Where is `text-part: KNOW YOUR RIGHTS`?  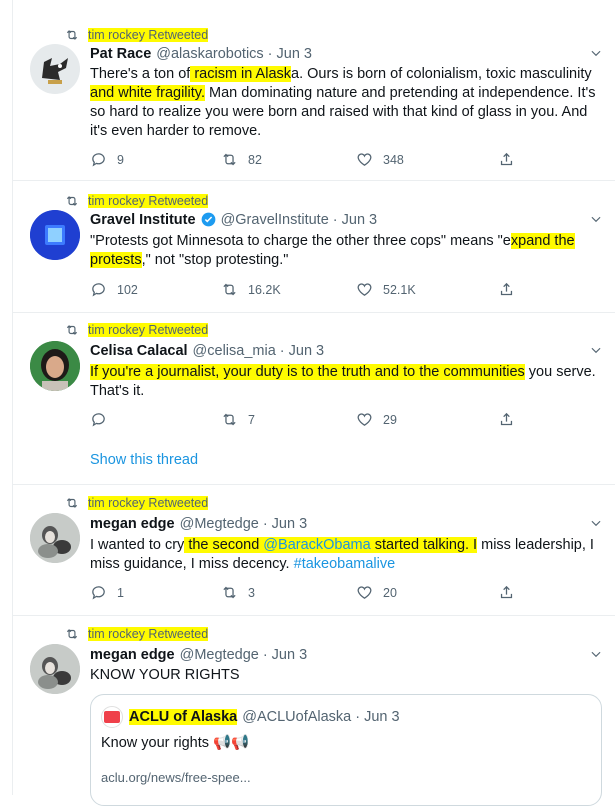 text-part: KNOW YOUR RIGHTS is located at coordinates (165, 675).